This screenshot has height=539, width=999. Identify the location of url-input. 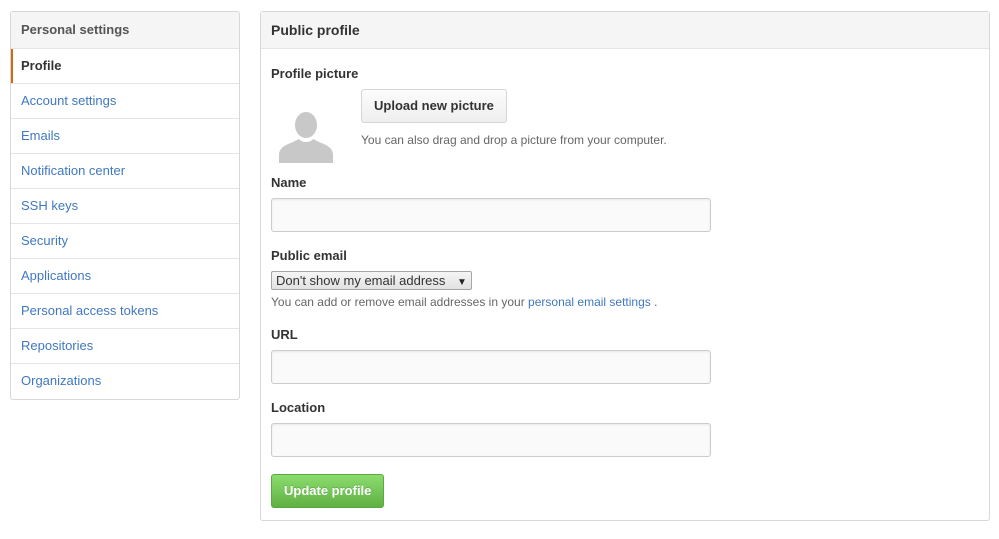
(491, 367).